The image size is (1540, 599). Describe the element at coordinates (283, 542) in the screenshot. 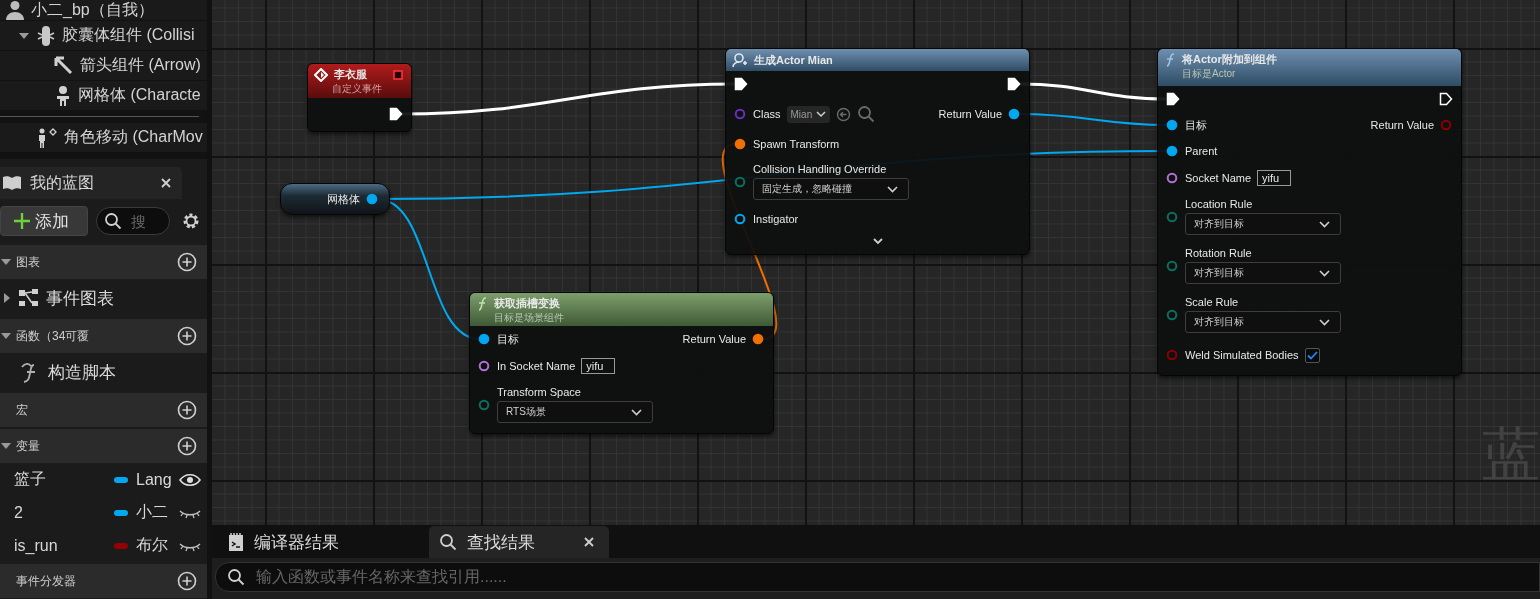

I see `panel-tab: 编译器结果` at that location.